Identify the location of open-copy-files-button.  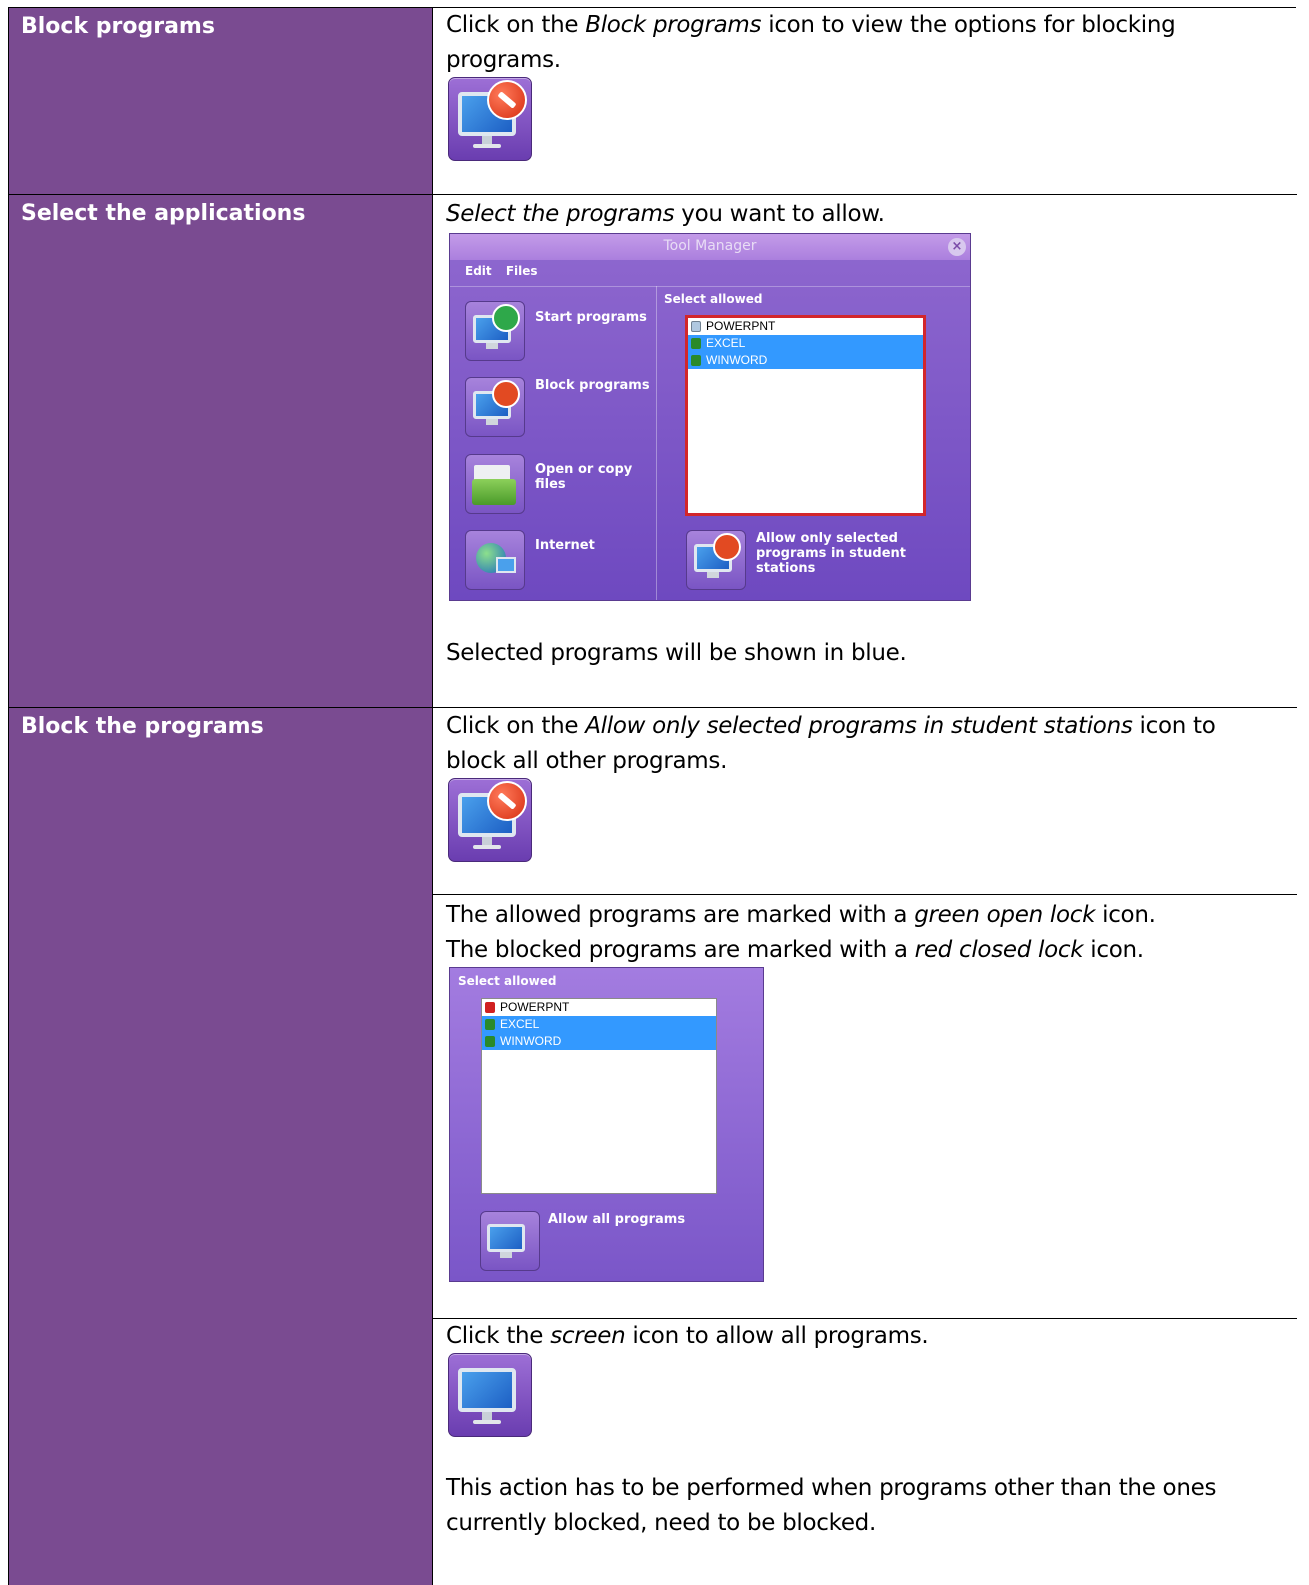
(495, 484).